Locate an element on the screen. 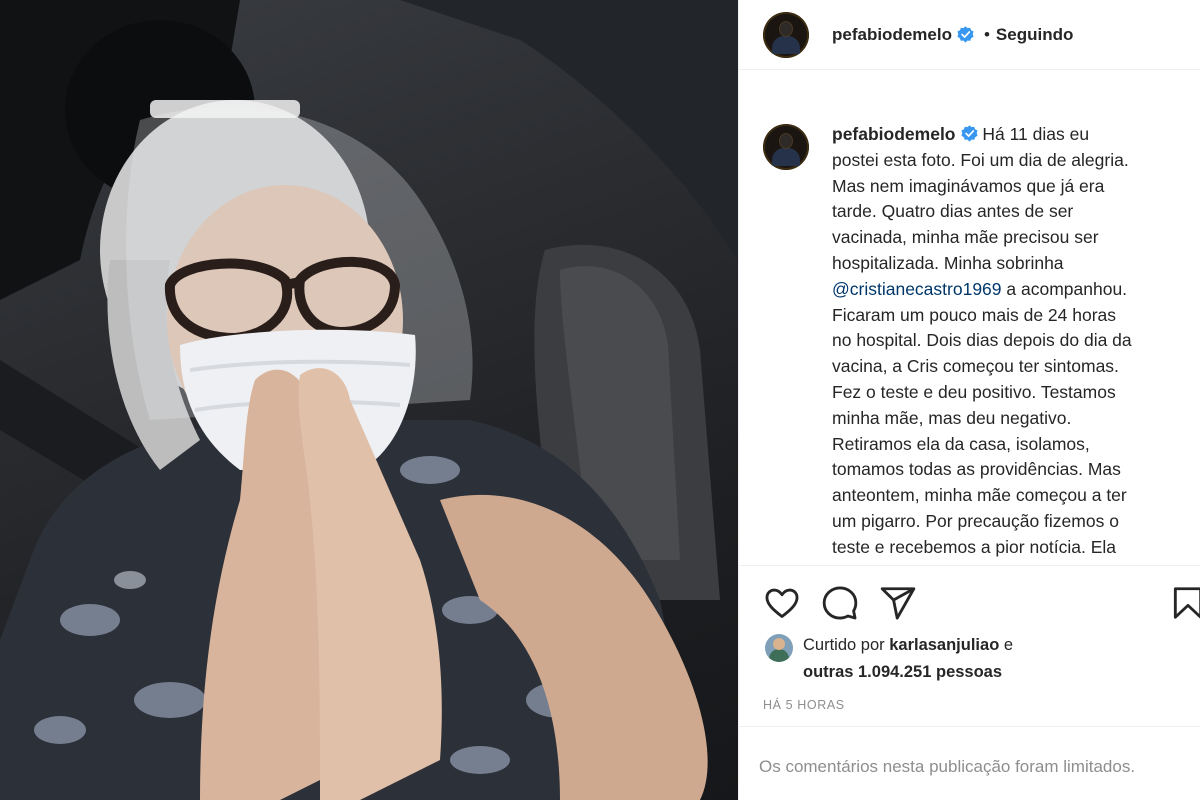  caption-line: um pigarro. Por precaução fizemos o is located at coordinates (975, 520).